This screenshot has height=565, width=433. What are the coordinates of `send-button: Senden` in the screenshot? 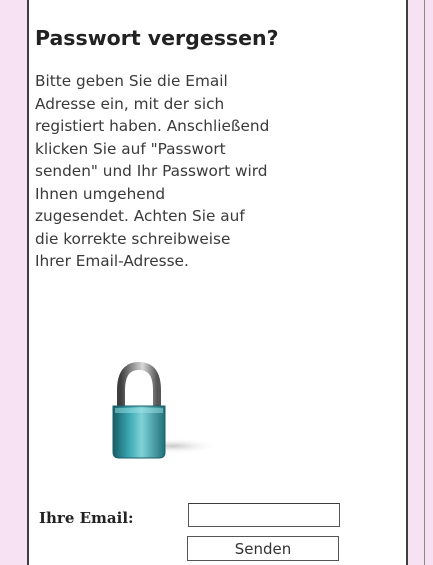 It's located at (263, 548).